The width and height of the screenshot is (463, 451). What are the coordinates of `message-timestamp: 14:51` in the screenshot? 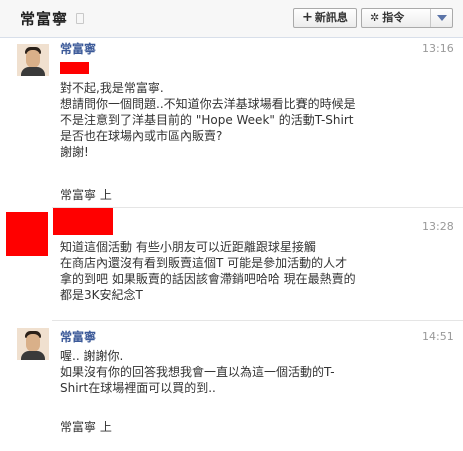 It's located at (438, 336).